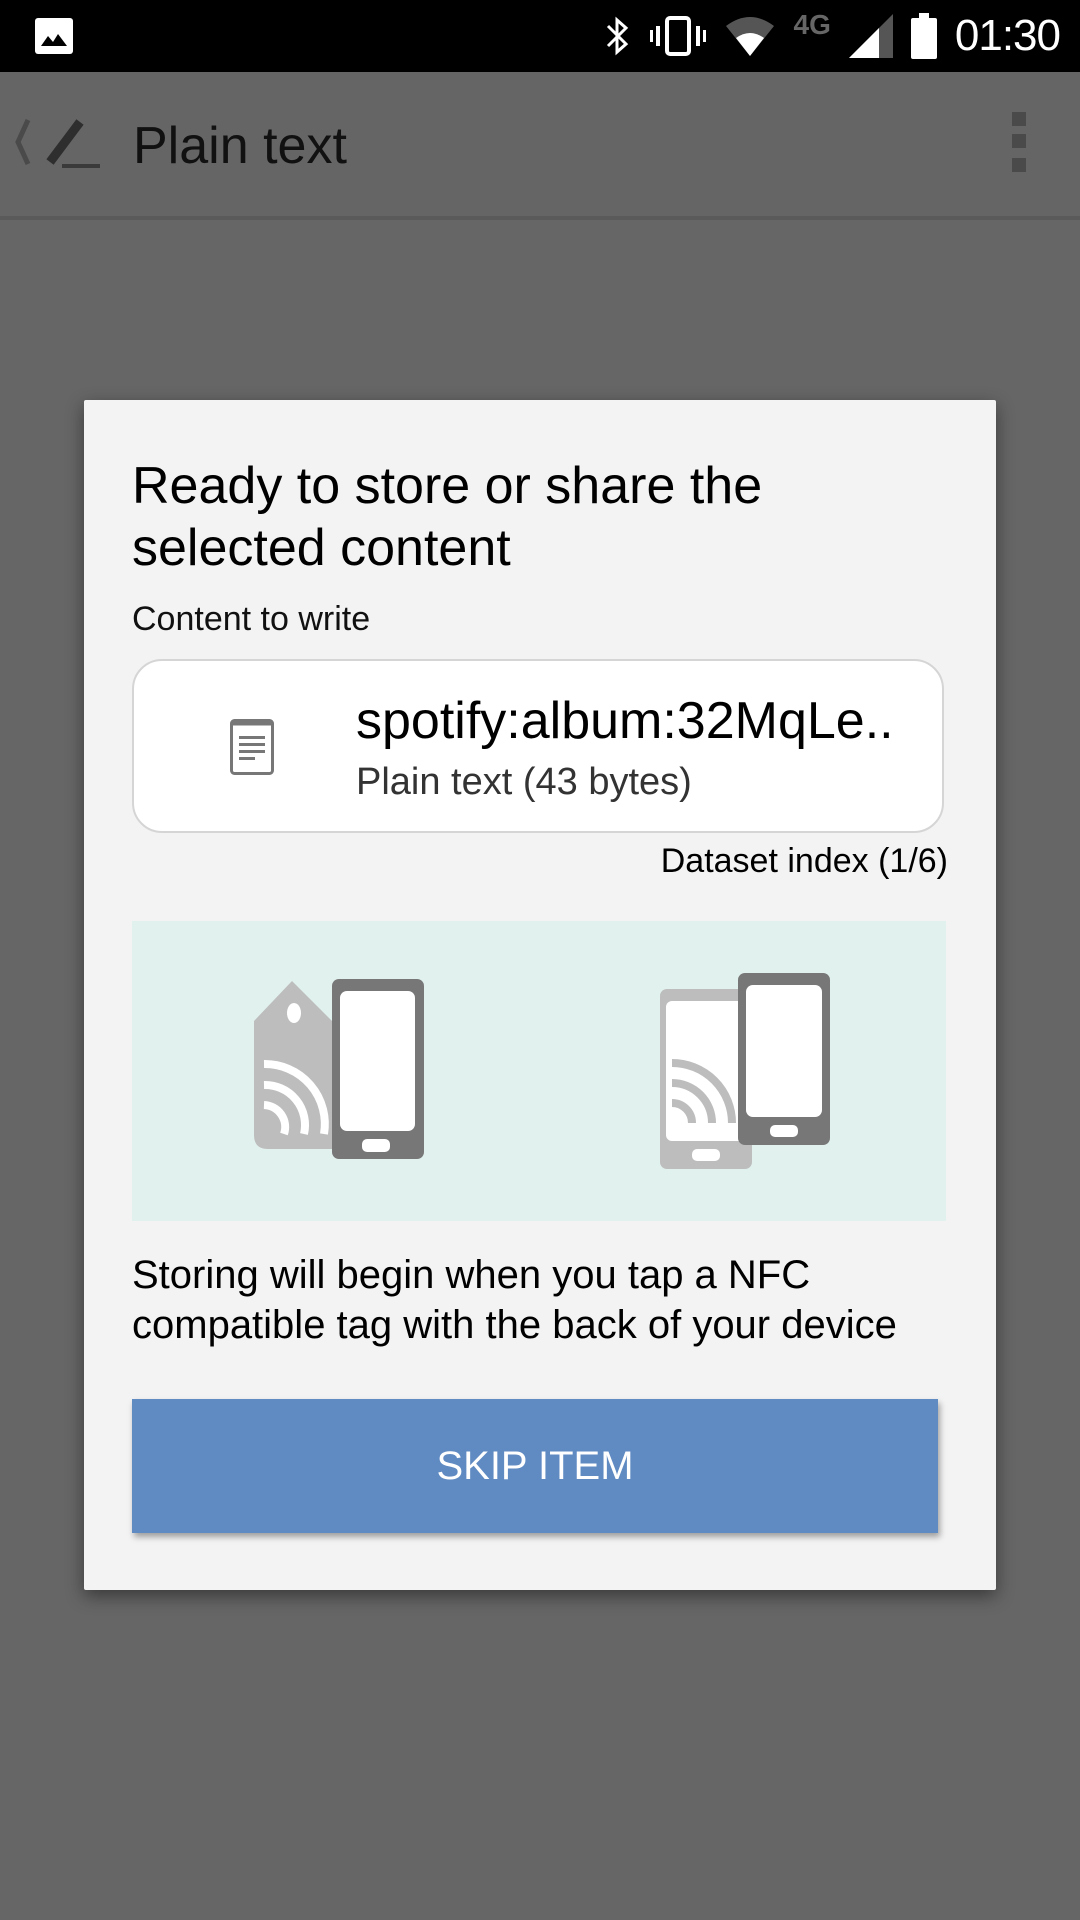 Image resolution: width=1080 pixels, height=1920 pixels. I want to click on more-vert-icon, so click(1022, 143).